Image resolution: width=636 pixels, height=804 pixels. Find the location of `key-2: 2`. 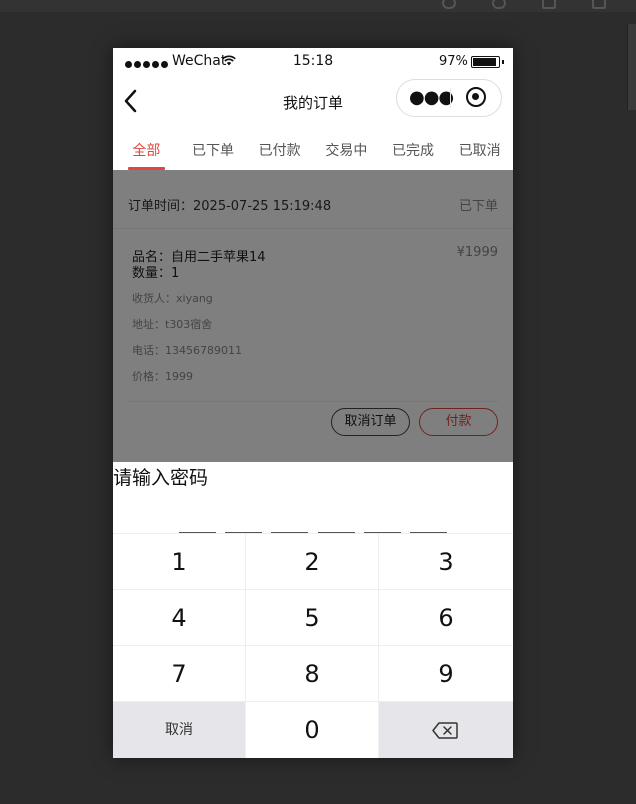

key-2: 2 is located at coordinates (312, 561).